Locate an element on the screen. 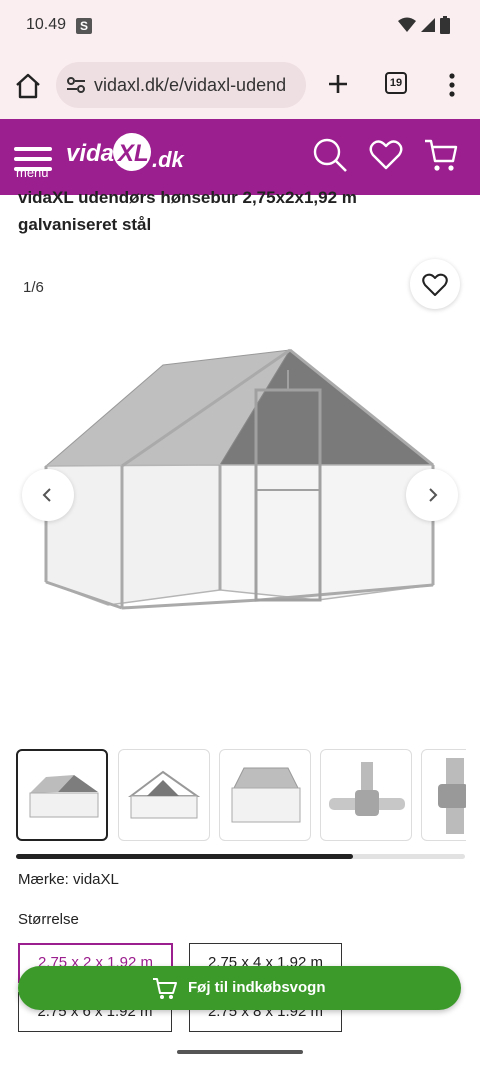 Image resolution: width=480 pixels, height=1067 pixels. chevron-right-icon is located at coordinates (433, 495).